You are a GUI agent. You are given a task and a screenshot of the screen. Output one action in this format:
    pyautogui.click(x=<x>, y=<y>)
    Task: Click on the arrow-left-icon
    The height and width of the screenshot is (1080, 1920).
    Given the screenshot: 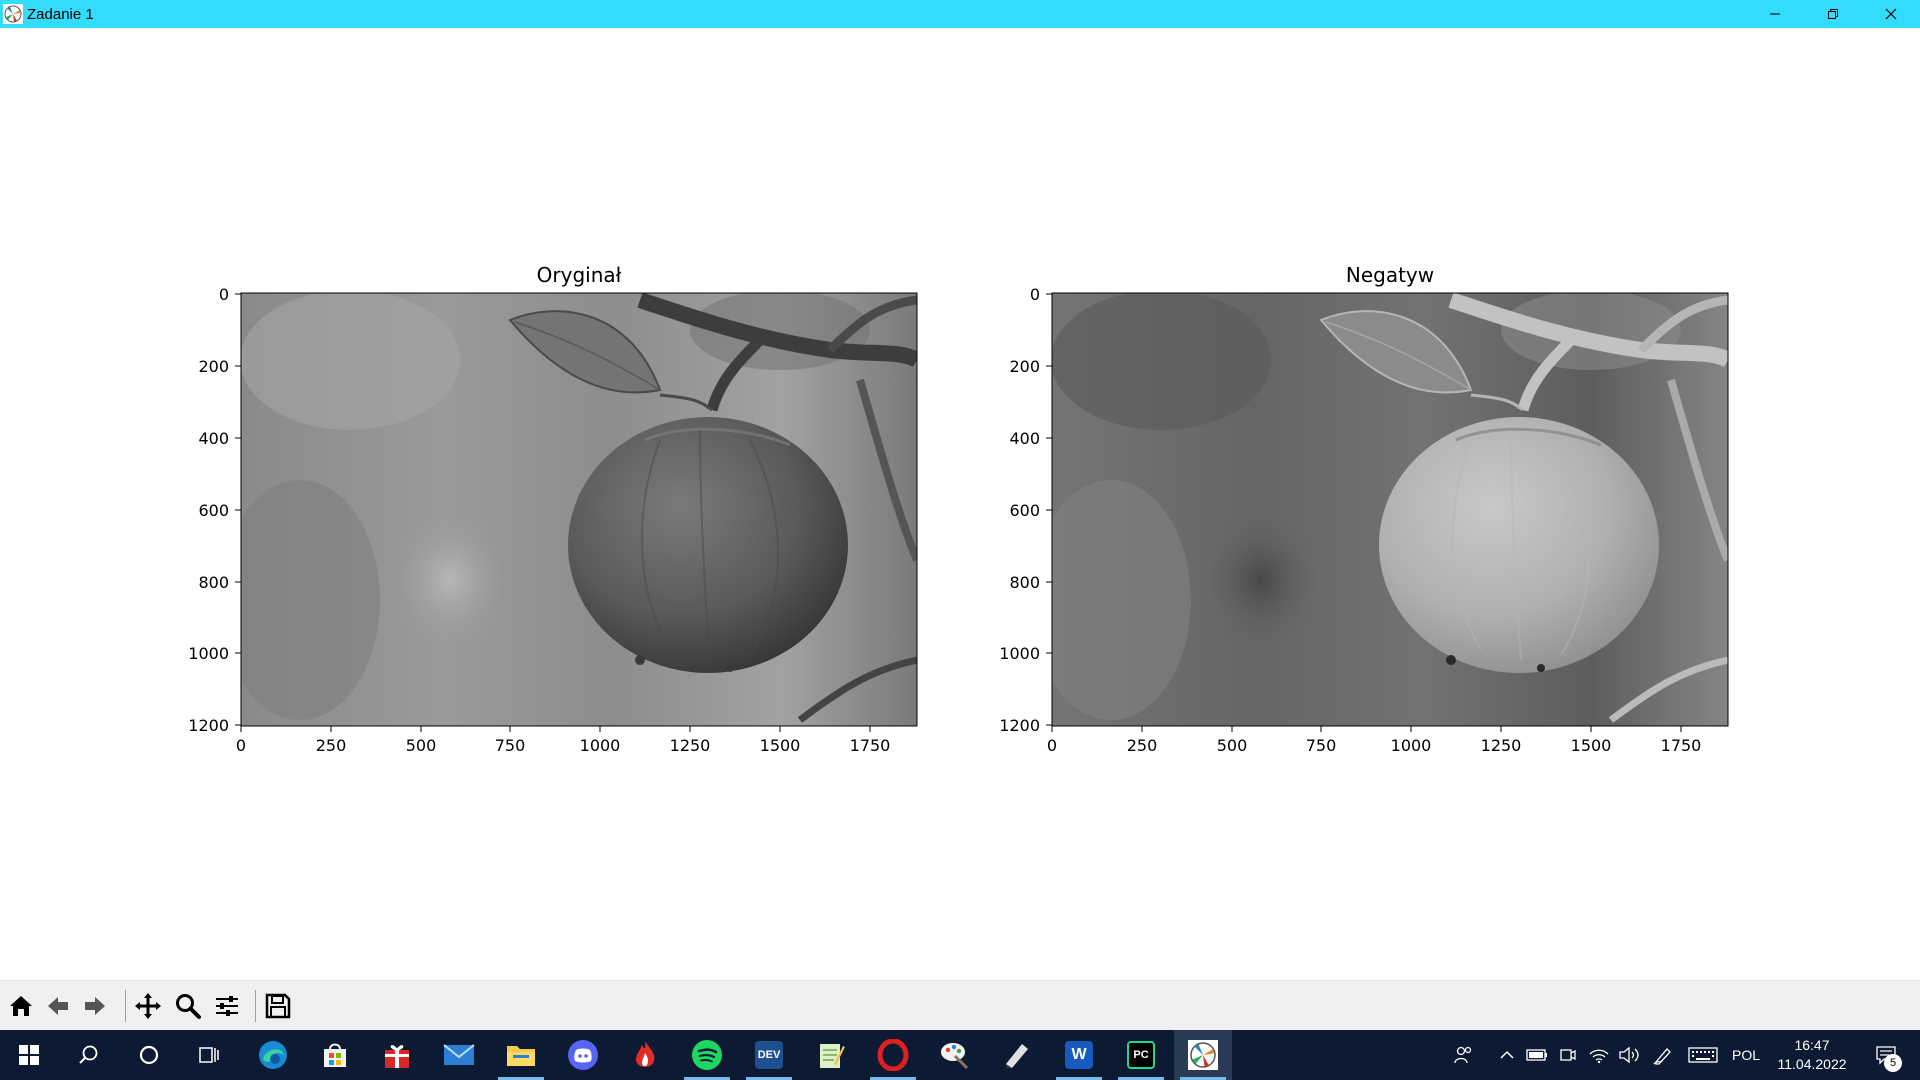 What is the action you would take?
    pyautogui.click(x=58, y=1006)
    